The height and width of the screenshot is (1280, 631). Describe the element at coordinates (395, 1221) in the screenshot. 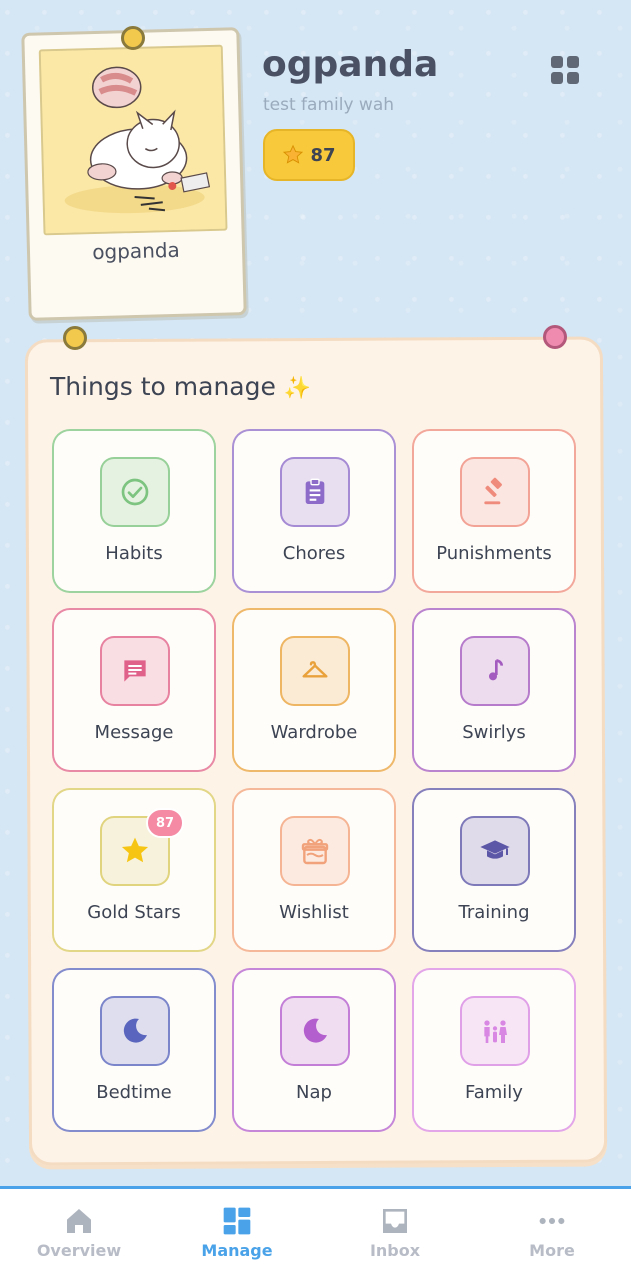

I see `inbox-icon` at that location.